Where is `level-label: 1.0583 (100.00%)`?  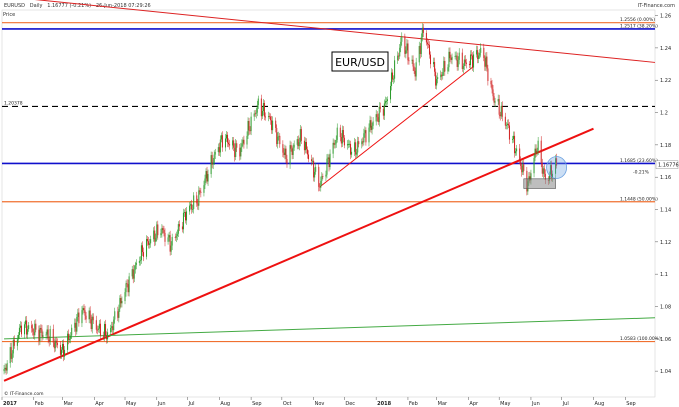 level-label: 1.0583 (100.00%) is located at coordinates (640, 339).